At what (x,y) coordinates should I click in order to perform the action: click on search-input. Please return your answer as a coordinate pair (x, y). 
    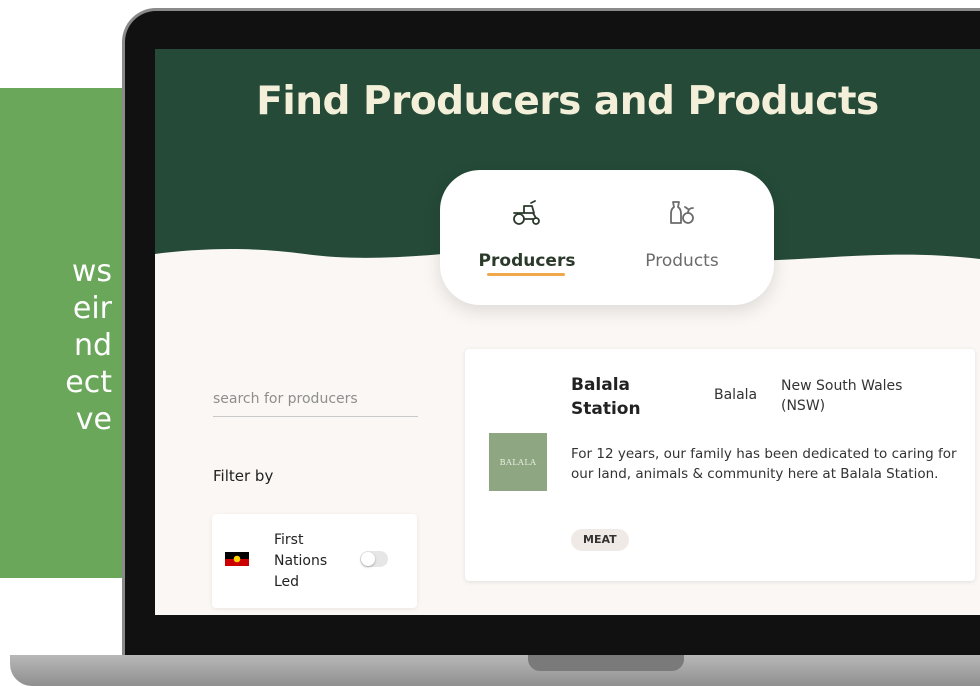
    Looking at the image, I should click on (315, 399).